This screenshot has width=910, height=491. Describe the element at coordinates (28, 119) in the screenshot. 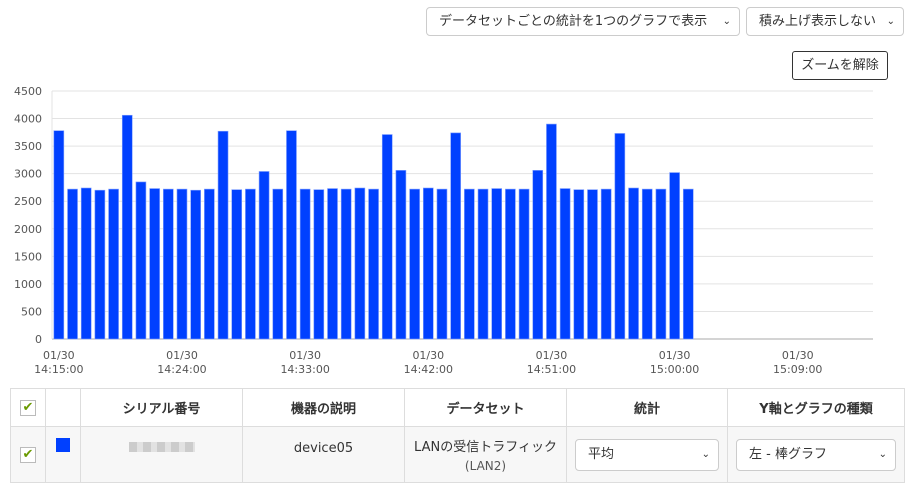

I see `y-tick-label: 4000` at that location.